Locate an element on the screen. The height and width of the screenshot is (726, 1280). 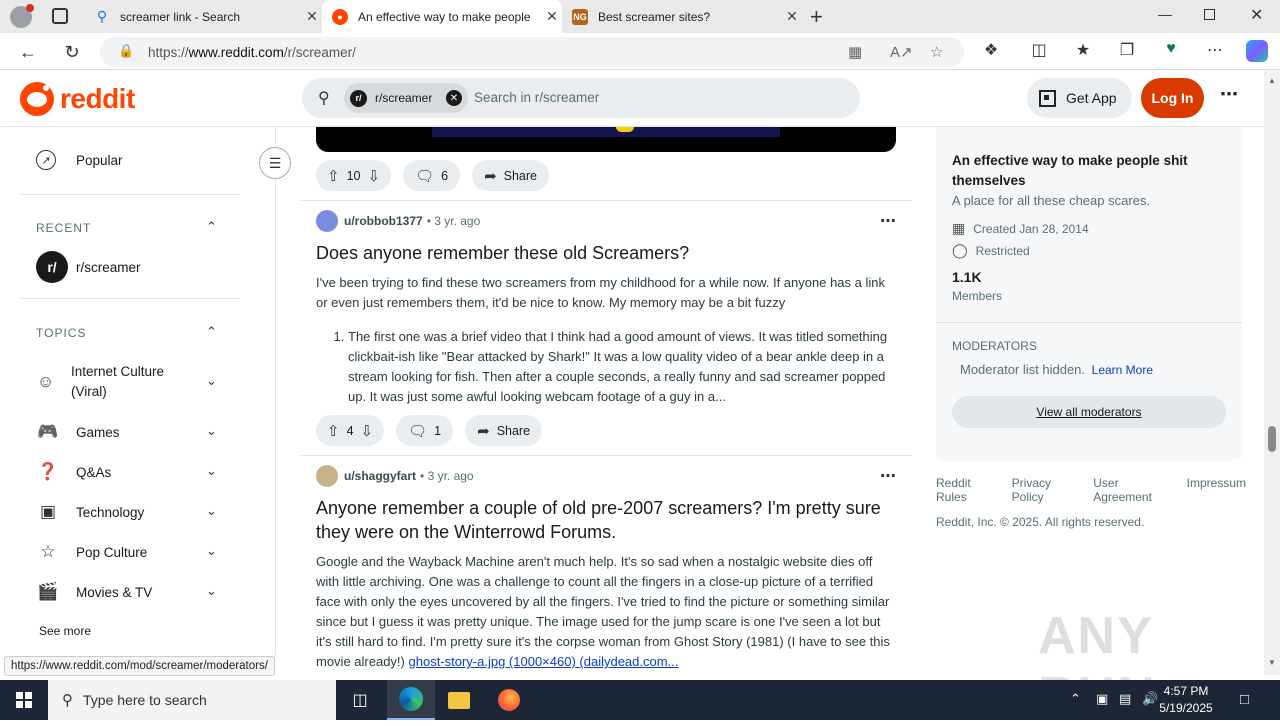
reddit-logo: reddit is located at coordinates (77, 99).